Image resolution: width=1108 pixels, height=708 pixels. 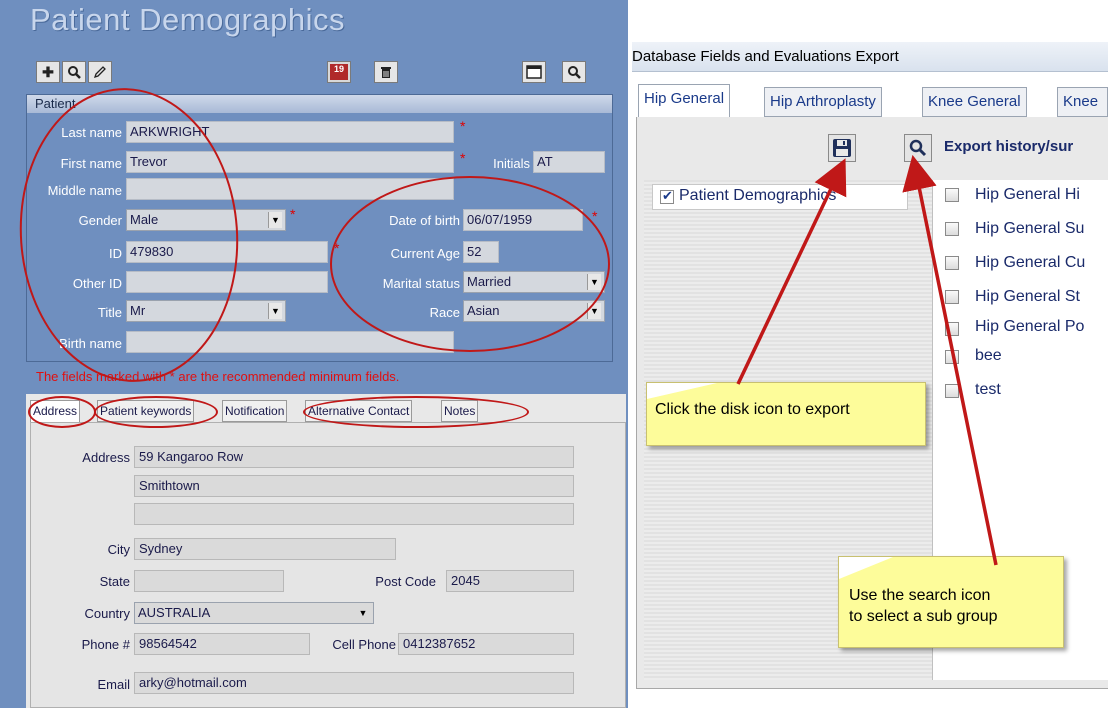 I want to click on add-button: ✚, so click(x=48, y=72).